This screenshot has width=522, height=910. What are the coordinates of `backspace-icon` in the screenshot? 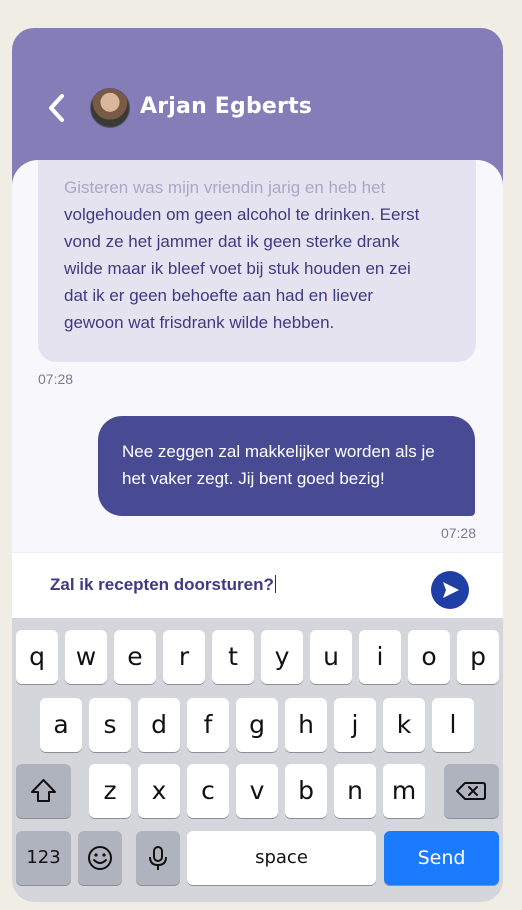 It's located at (471, 791).